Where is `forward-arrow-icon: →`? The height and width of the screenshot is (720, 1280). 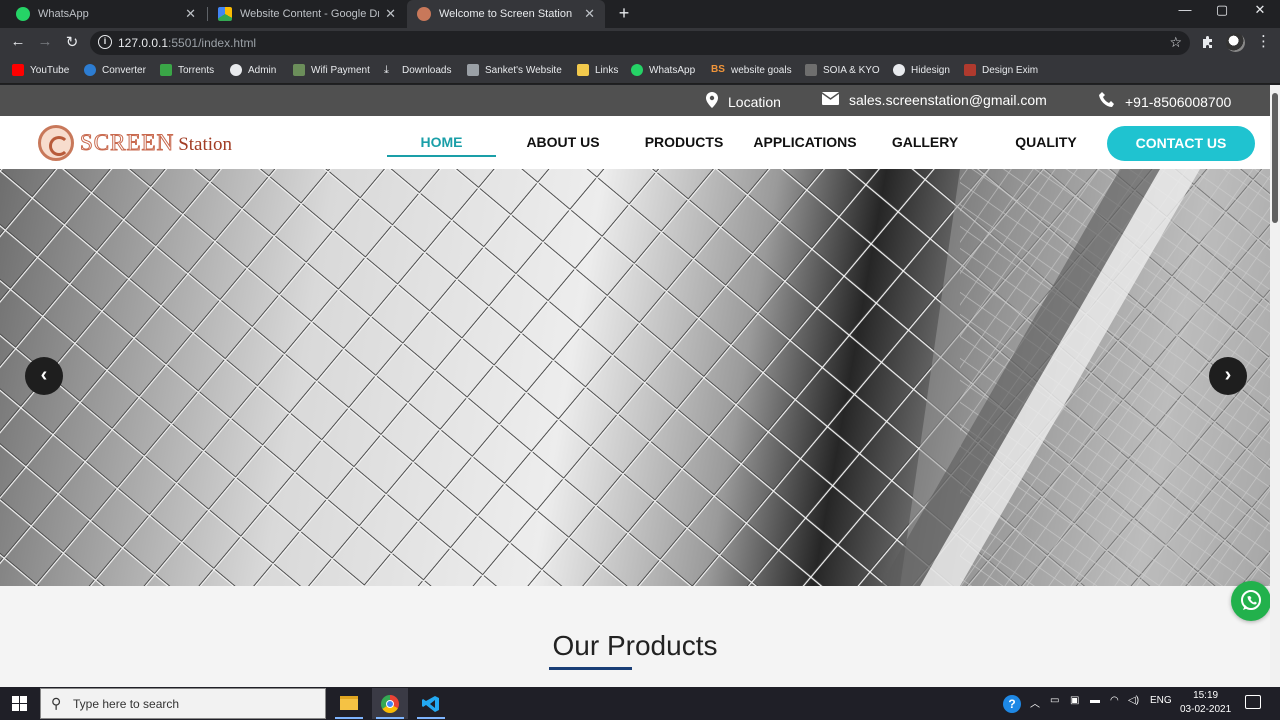 forward-arrow-icon: → is located at coordinates (45, 41).